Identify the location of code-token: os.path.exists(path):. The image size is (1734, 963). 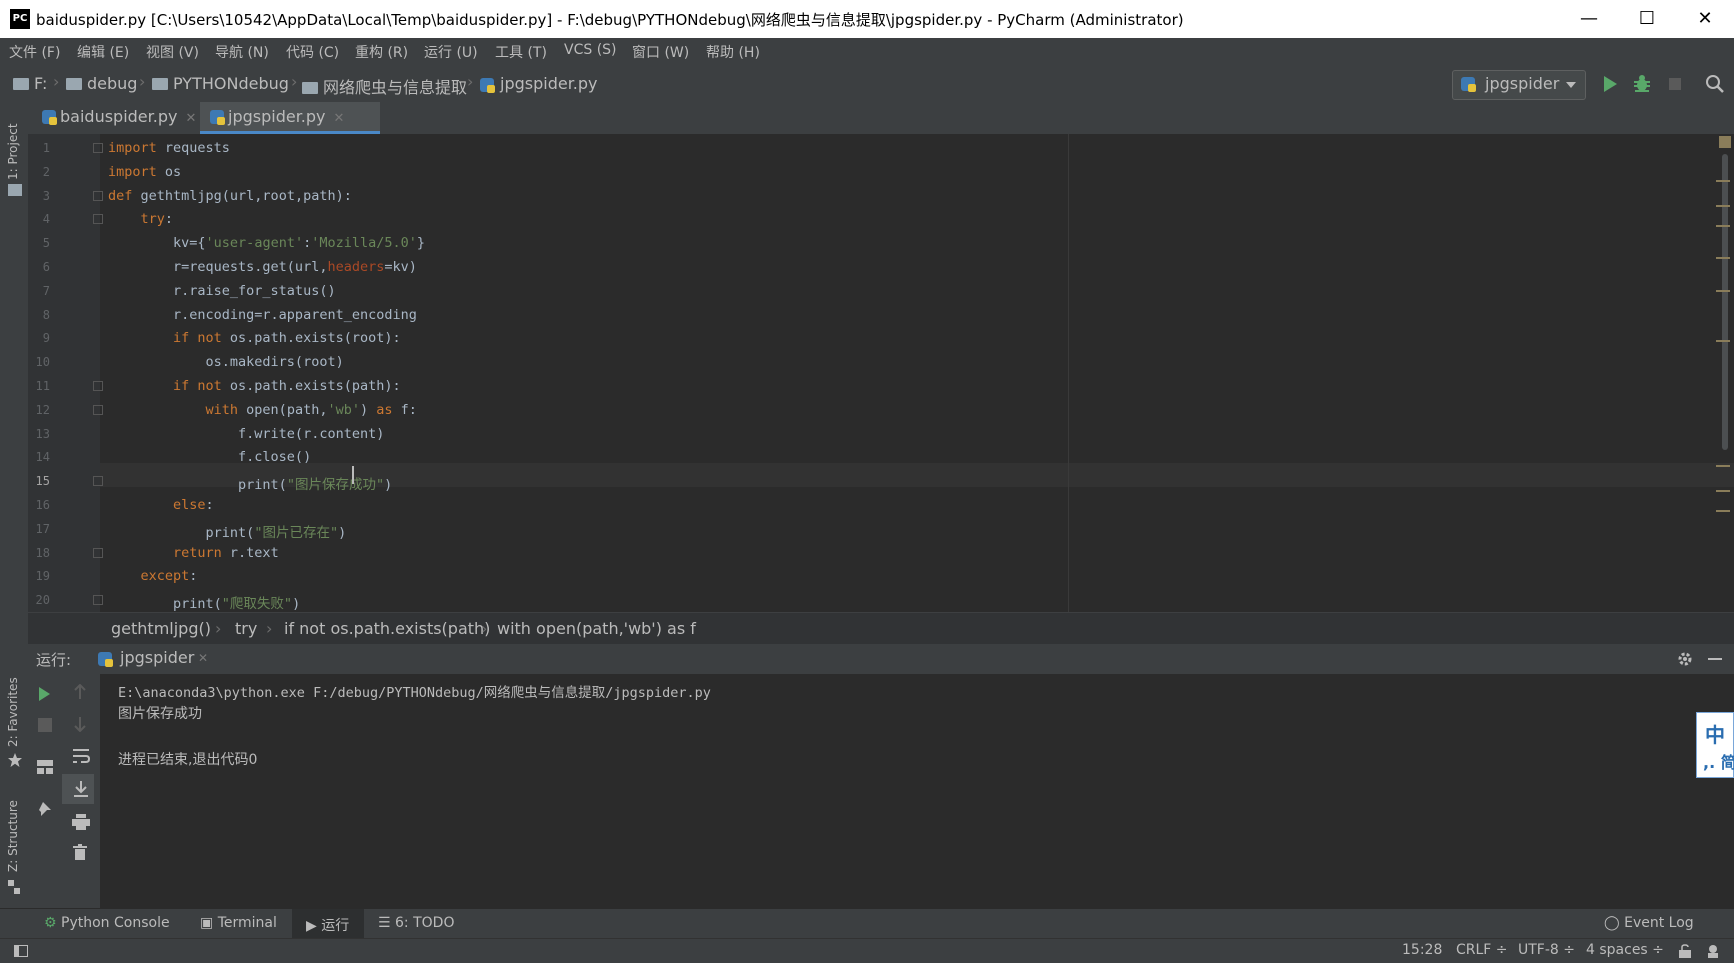
(311, 386).